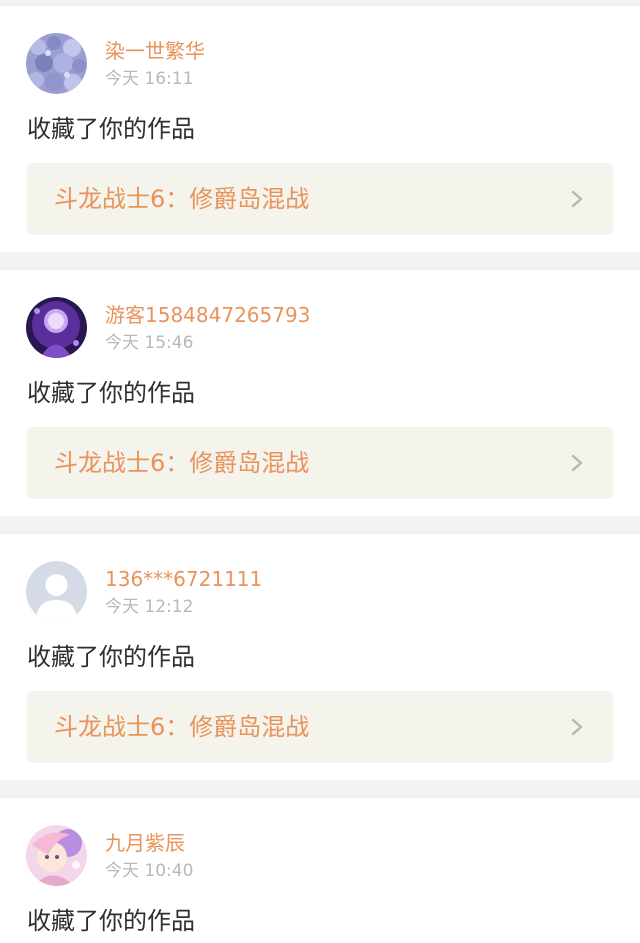 The height and width of the screenshot is (943, 640). I want to click on username: 游客1584847265793, so click(207, 315).